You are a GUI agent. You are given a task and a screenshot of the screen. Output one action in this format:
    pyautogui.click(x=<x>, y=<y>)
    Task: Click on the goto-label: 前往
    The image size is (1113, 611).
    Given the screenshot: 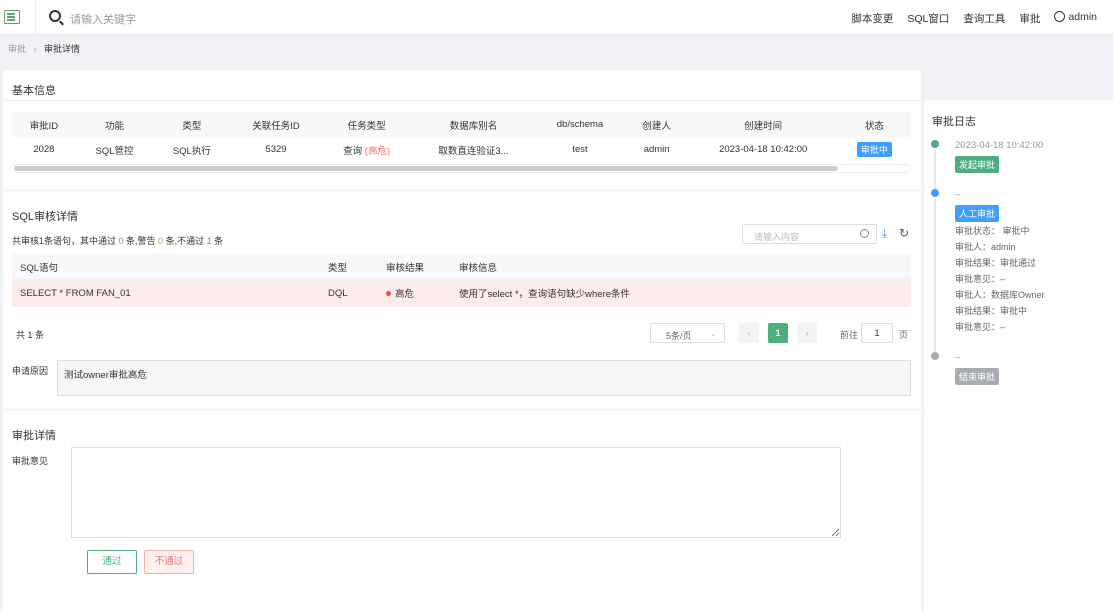 What is the action you would take?
    pyautogui.click(x=849, y=335)
    